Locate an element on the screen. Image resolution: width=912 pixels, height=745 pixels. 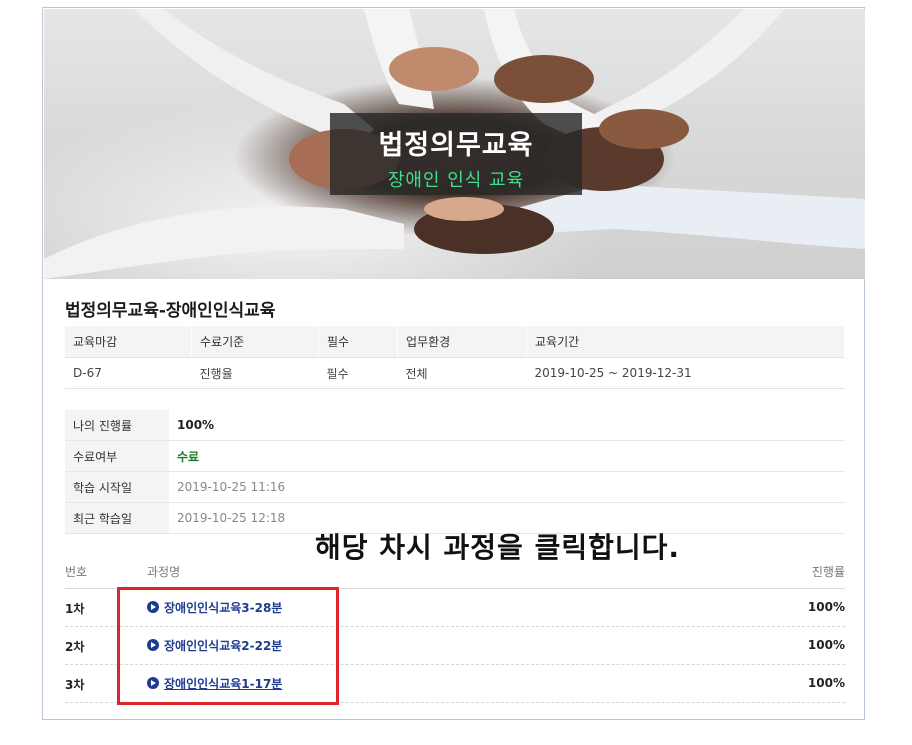
info-value-row: D-67 진행율 필수 전체 2019-10-25 ~ 2019-12-31 is located at coordinates (455, 373).